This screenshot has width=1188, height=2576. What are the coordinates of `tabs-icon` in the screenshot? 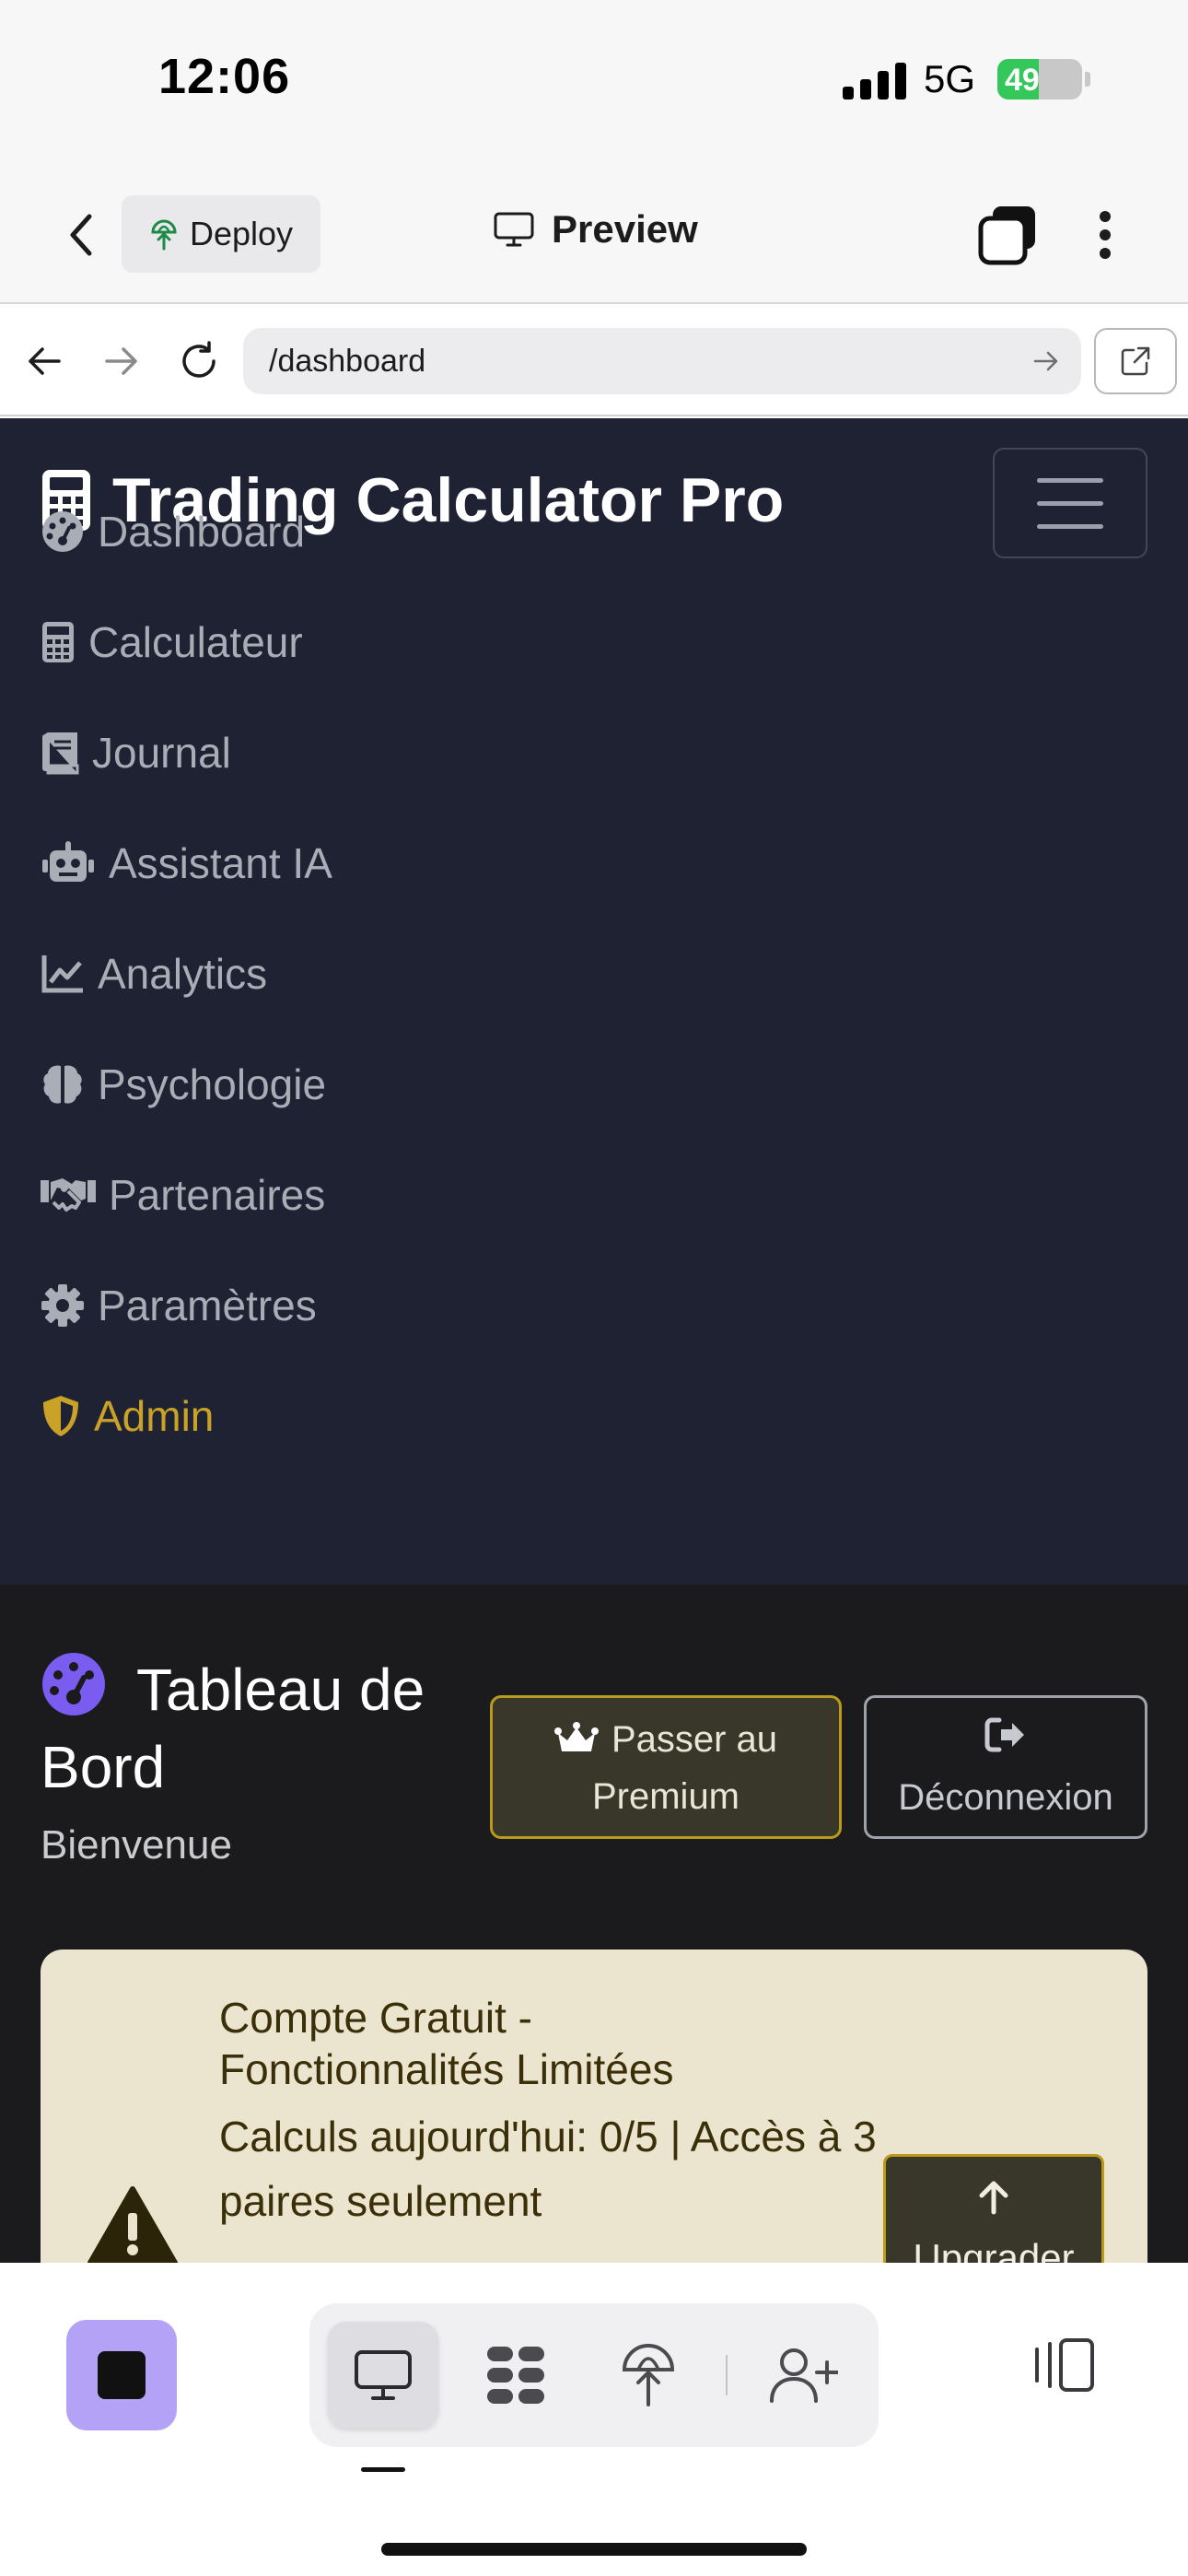 It's located at (1007, 235).